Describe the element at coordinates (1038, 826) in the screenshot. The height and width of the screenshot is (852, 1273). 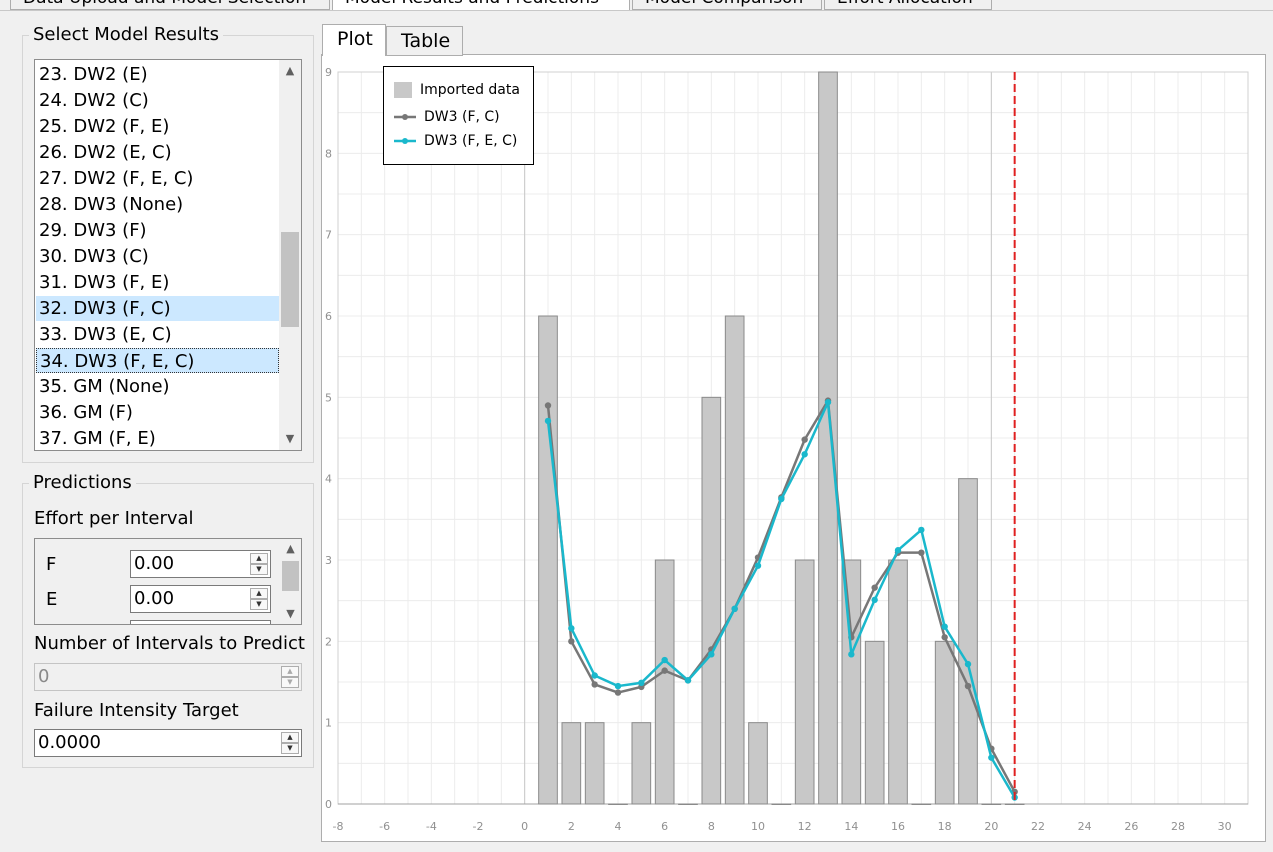
I see `x-tick-label: 22` at that location.